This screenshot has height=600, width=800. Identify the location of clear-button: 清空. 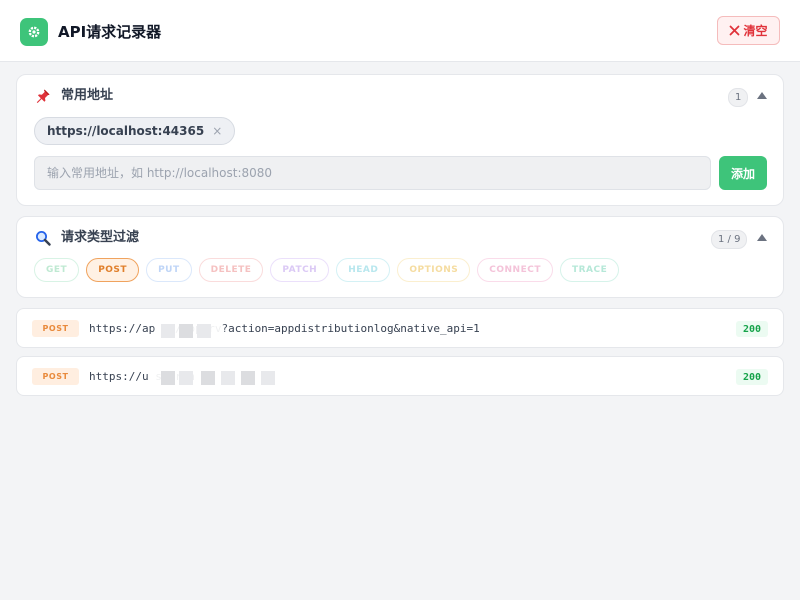
(748, 30).